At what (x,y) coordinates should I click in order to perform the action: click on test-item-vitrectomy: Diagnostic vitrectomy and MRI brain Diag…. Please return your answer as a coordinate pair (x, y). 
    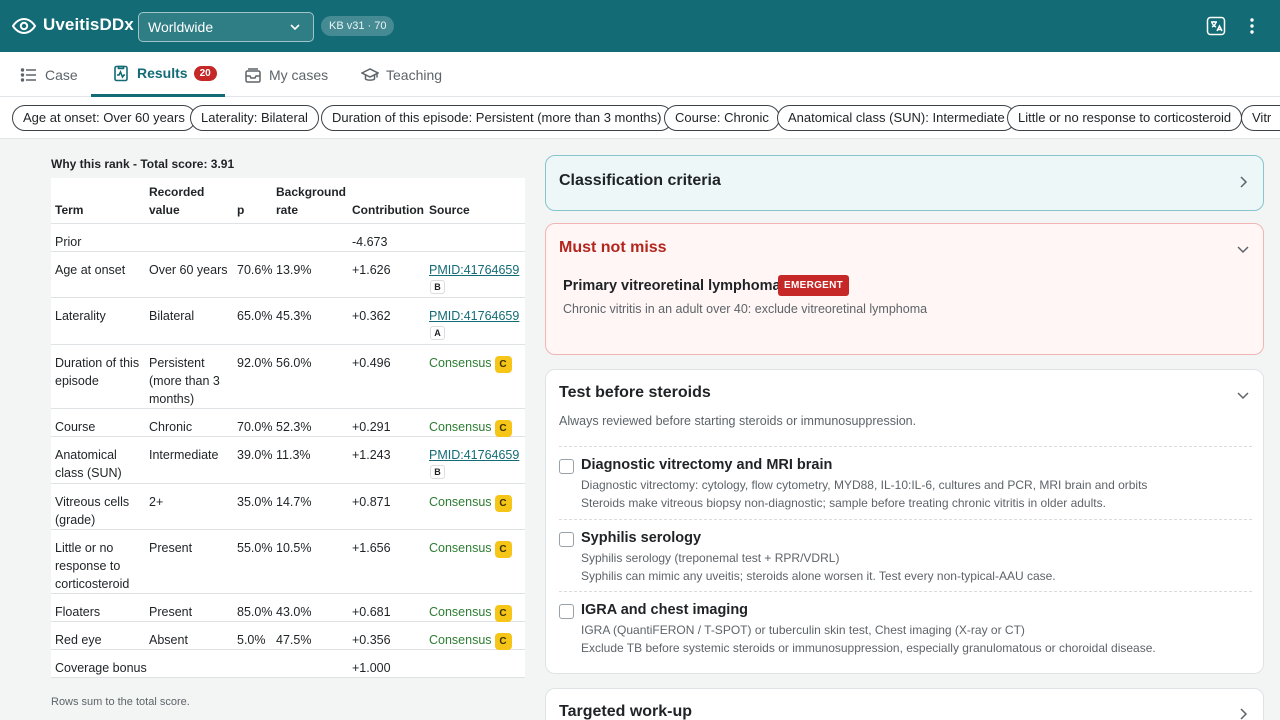
    Looking at the image, I should click on (905, 482).